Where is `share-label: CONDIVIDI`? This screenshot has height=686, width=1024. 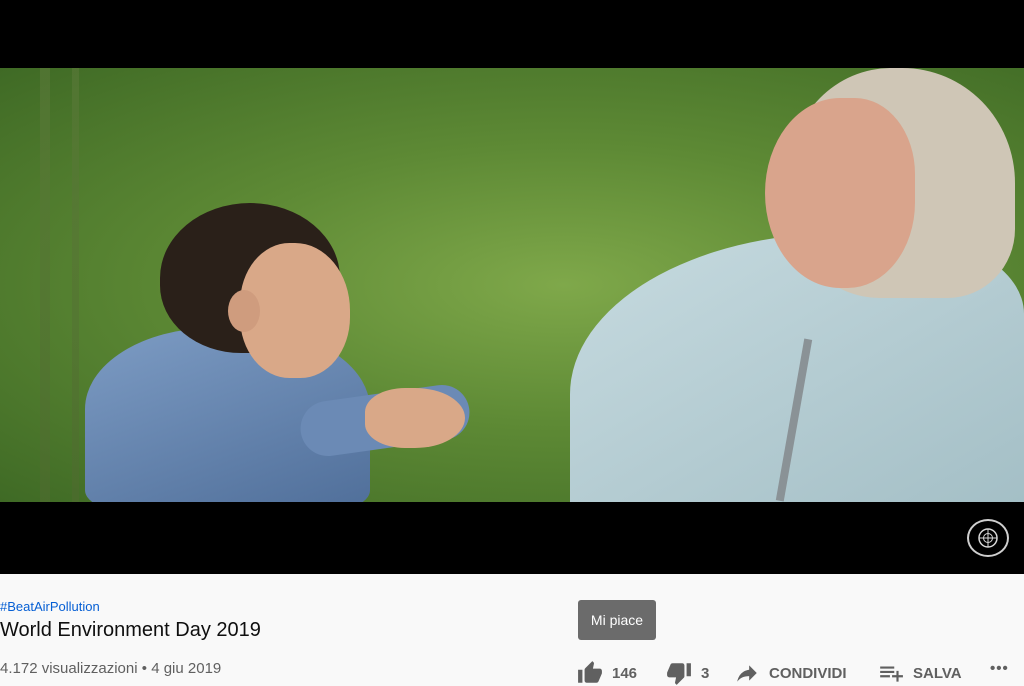 share-label: CONDIVIDI is located at coordinates (808, 673).